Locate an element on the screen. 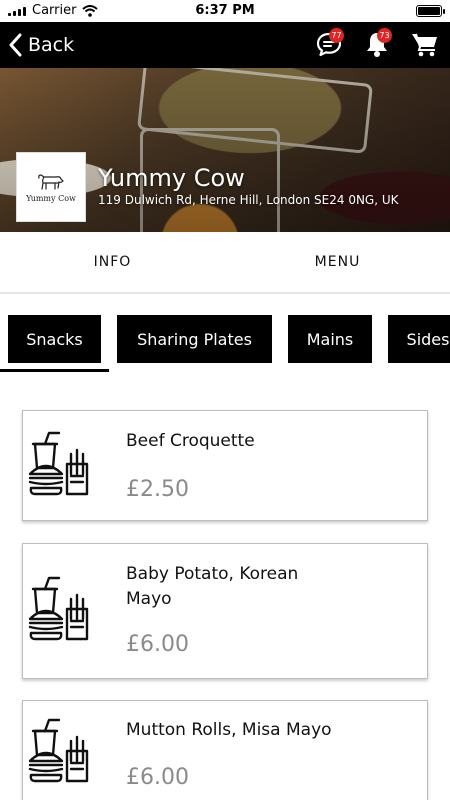 This screenshot has height=800, width=450. chevron-left-icon is located at coordinates (15, 45).